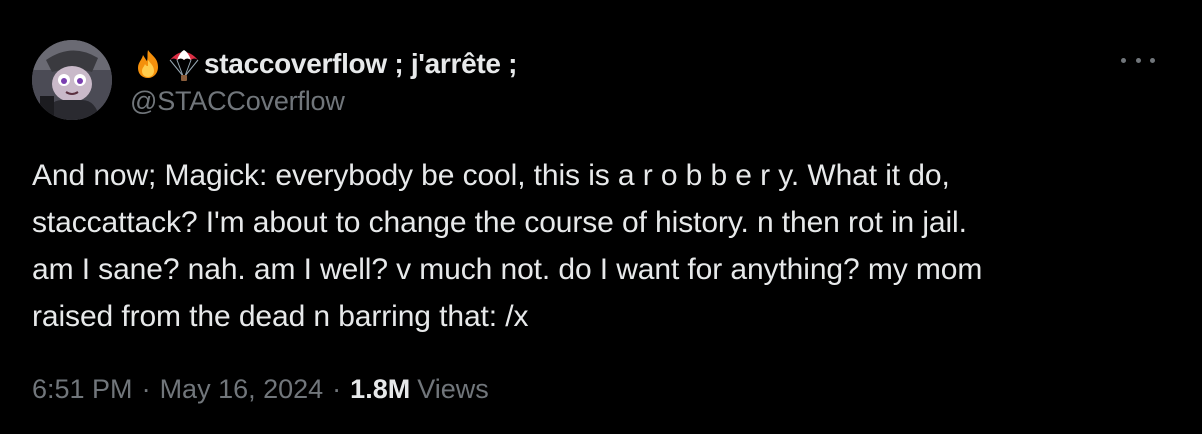 The image size is (1202, 434). I want to click on views-label: Views, so click(453, 389).